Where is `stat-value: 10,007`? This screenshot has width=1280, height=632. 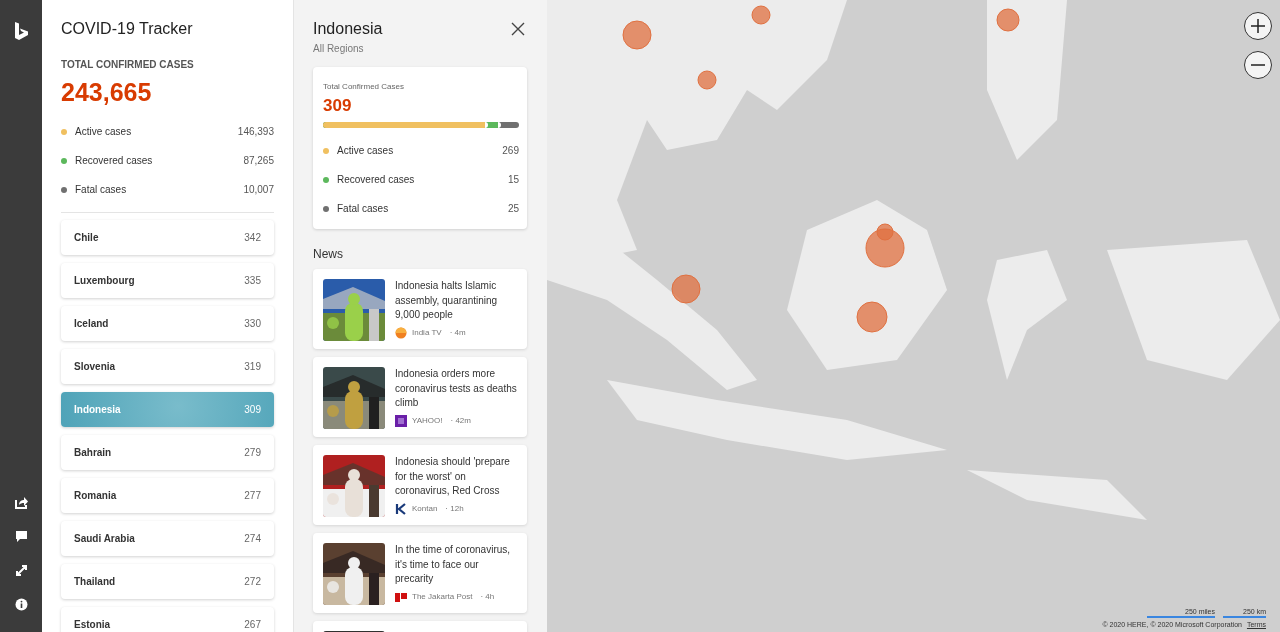
stat-value: 10,007 is located at coordinates (258, 189).